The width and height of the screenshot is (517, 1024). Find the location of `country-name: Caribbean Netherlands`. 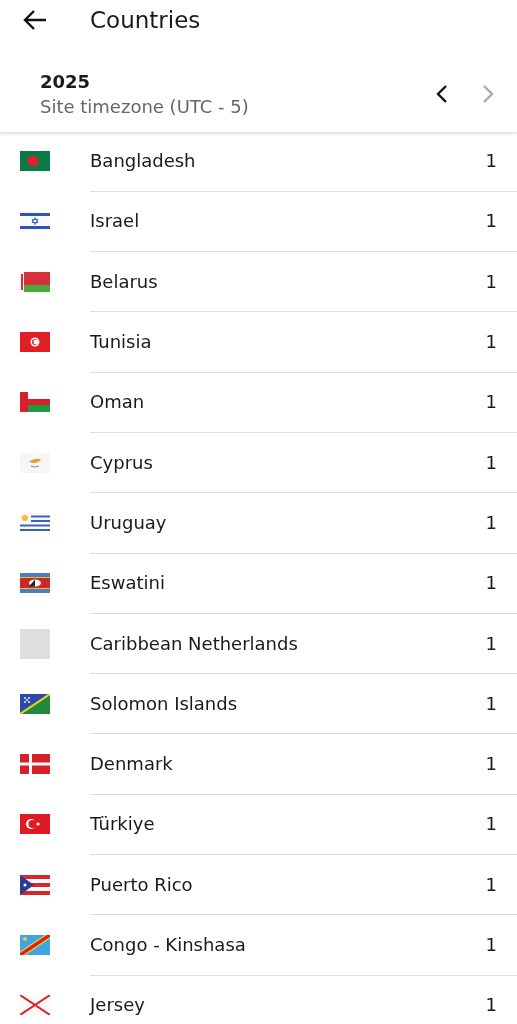

country-name: Caribbean Netherlands is located at coordinates (194, 643).